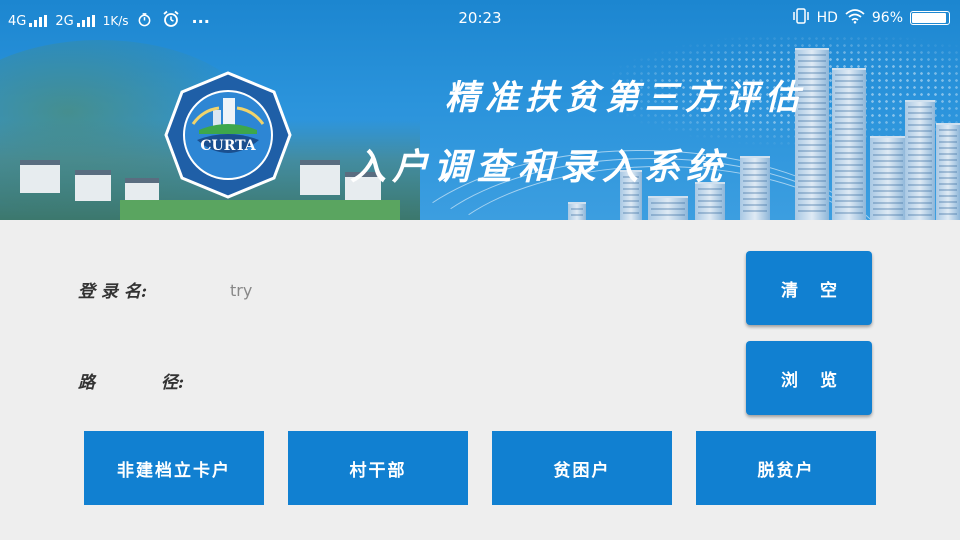  What do you see at coordinates (131, 383) in the screenshot?
I see `path-label: 路 径:` at bounding box center [131, 383].